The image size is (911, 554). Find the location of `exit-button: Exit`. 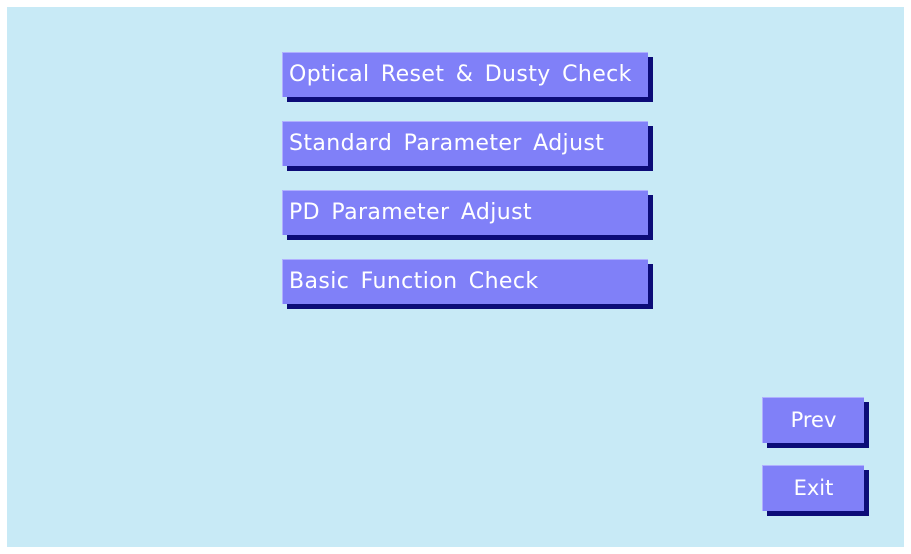

exit-button: Exit is located at coordinates (813, 488).